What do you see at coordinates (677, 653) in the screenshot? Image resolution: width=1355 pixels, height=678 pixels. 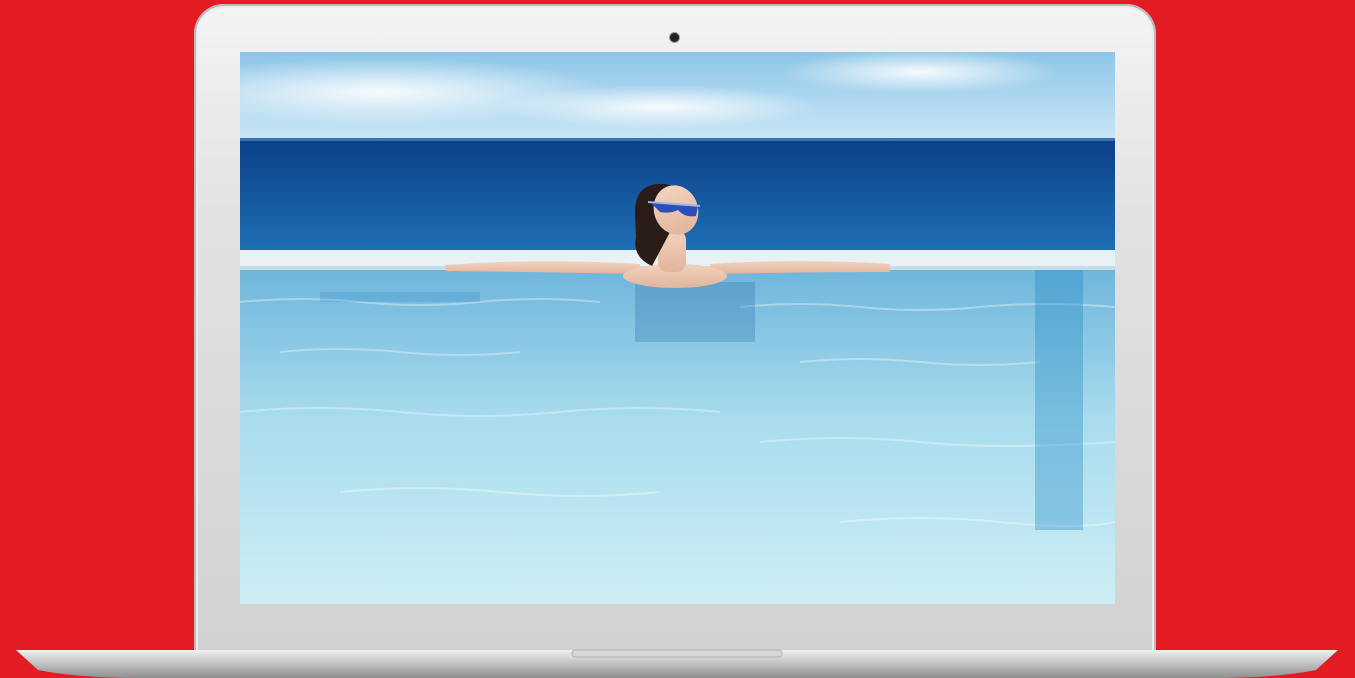 I see `laptop-notch` at bounding box center [677, 653].